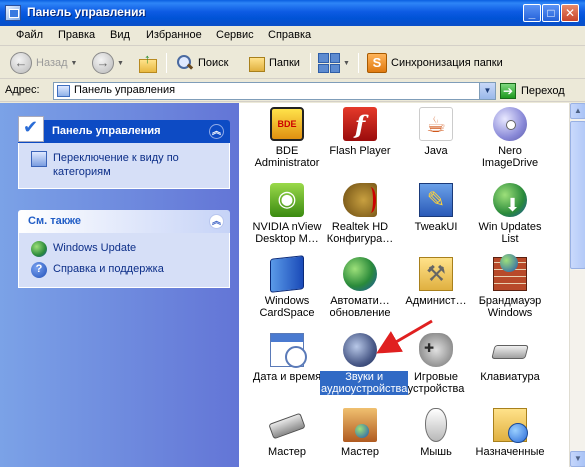  I want to click on title-bar: Панель управления _ □ ✕, so click(292, 13).